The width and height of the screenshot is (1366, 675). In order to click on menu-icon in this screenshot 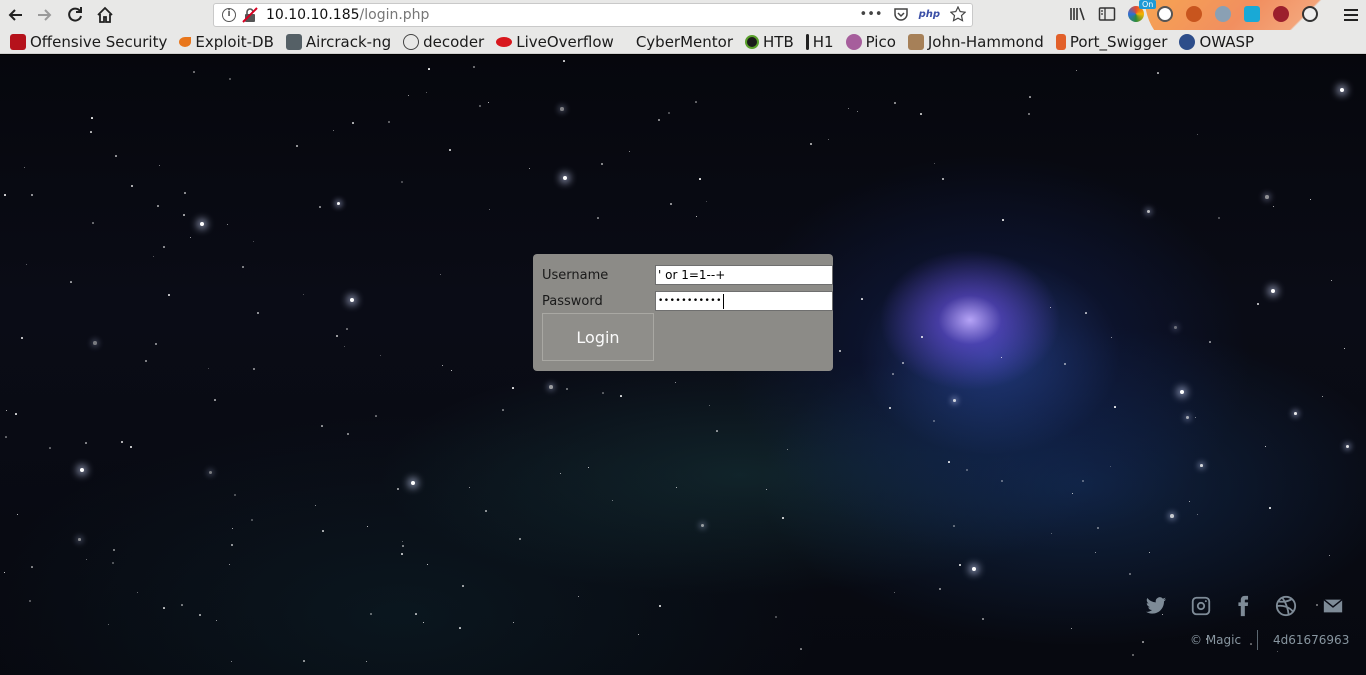, I will do `click(1351, 15)`.